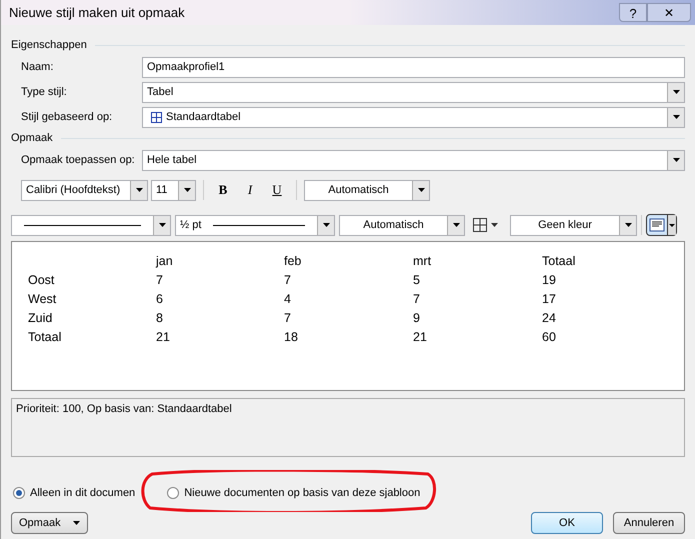 The image size is (695, 539). Describe the element at coordinates (160, 318) in the screenshot. I see `table-cell-text: 8` at that location.